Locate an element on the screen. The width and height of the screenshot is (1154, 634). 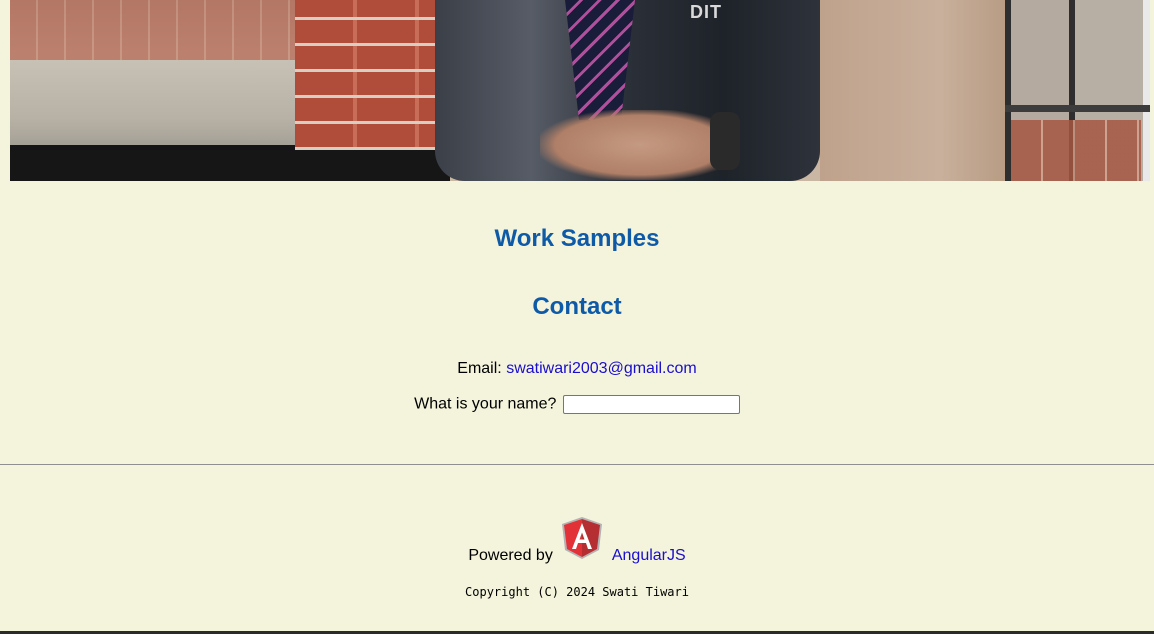
angularjs-logo-icon is located at coordinates (582, 538).